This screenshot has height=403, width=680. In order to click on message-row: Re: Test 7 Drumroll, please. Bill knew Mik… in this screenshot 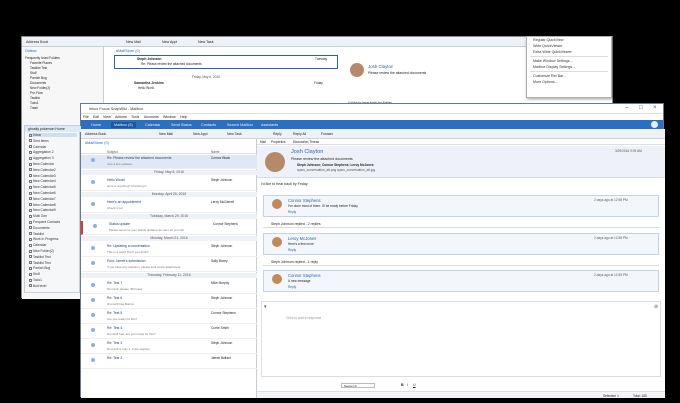, I will do `click(169, 287)`.